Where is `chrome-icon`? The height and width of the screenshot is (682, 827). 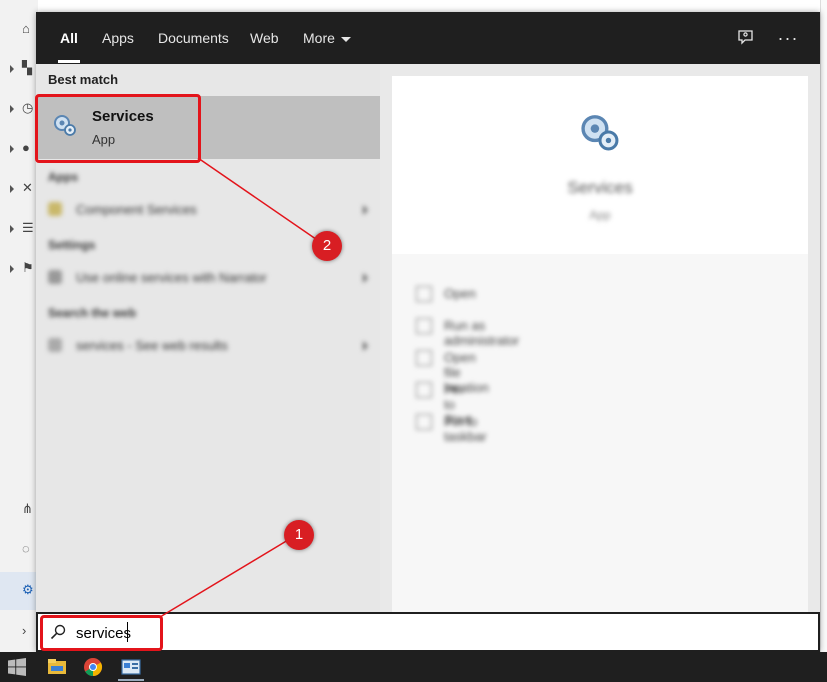
chrome-icon is located at coordinates (93, 667).